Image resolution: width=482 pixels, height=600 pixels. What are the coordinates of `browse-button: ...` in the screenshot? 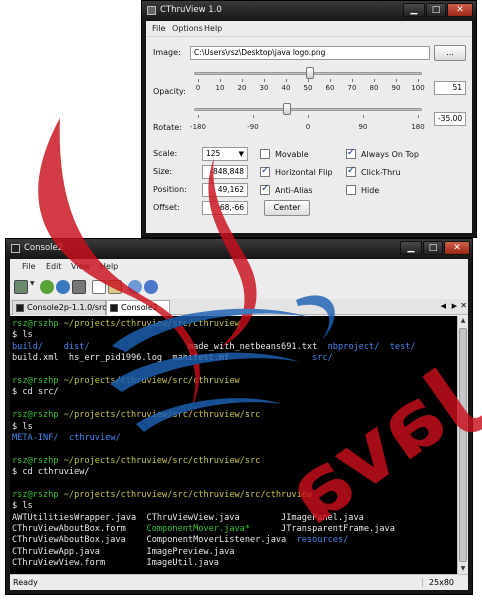 It's located at (450, 53).